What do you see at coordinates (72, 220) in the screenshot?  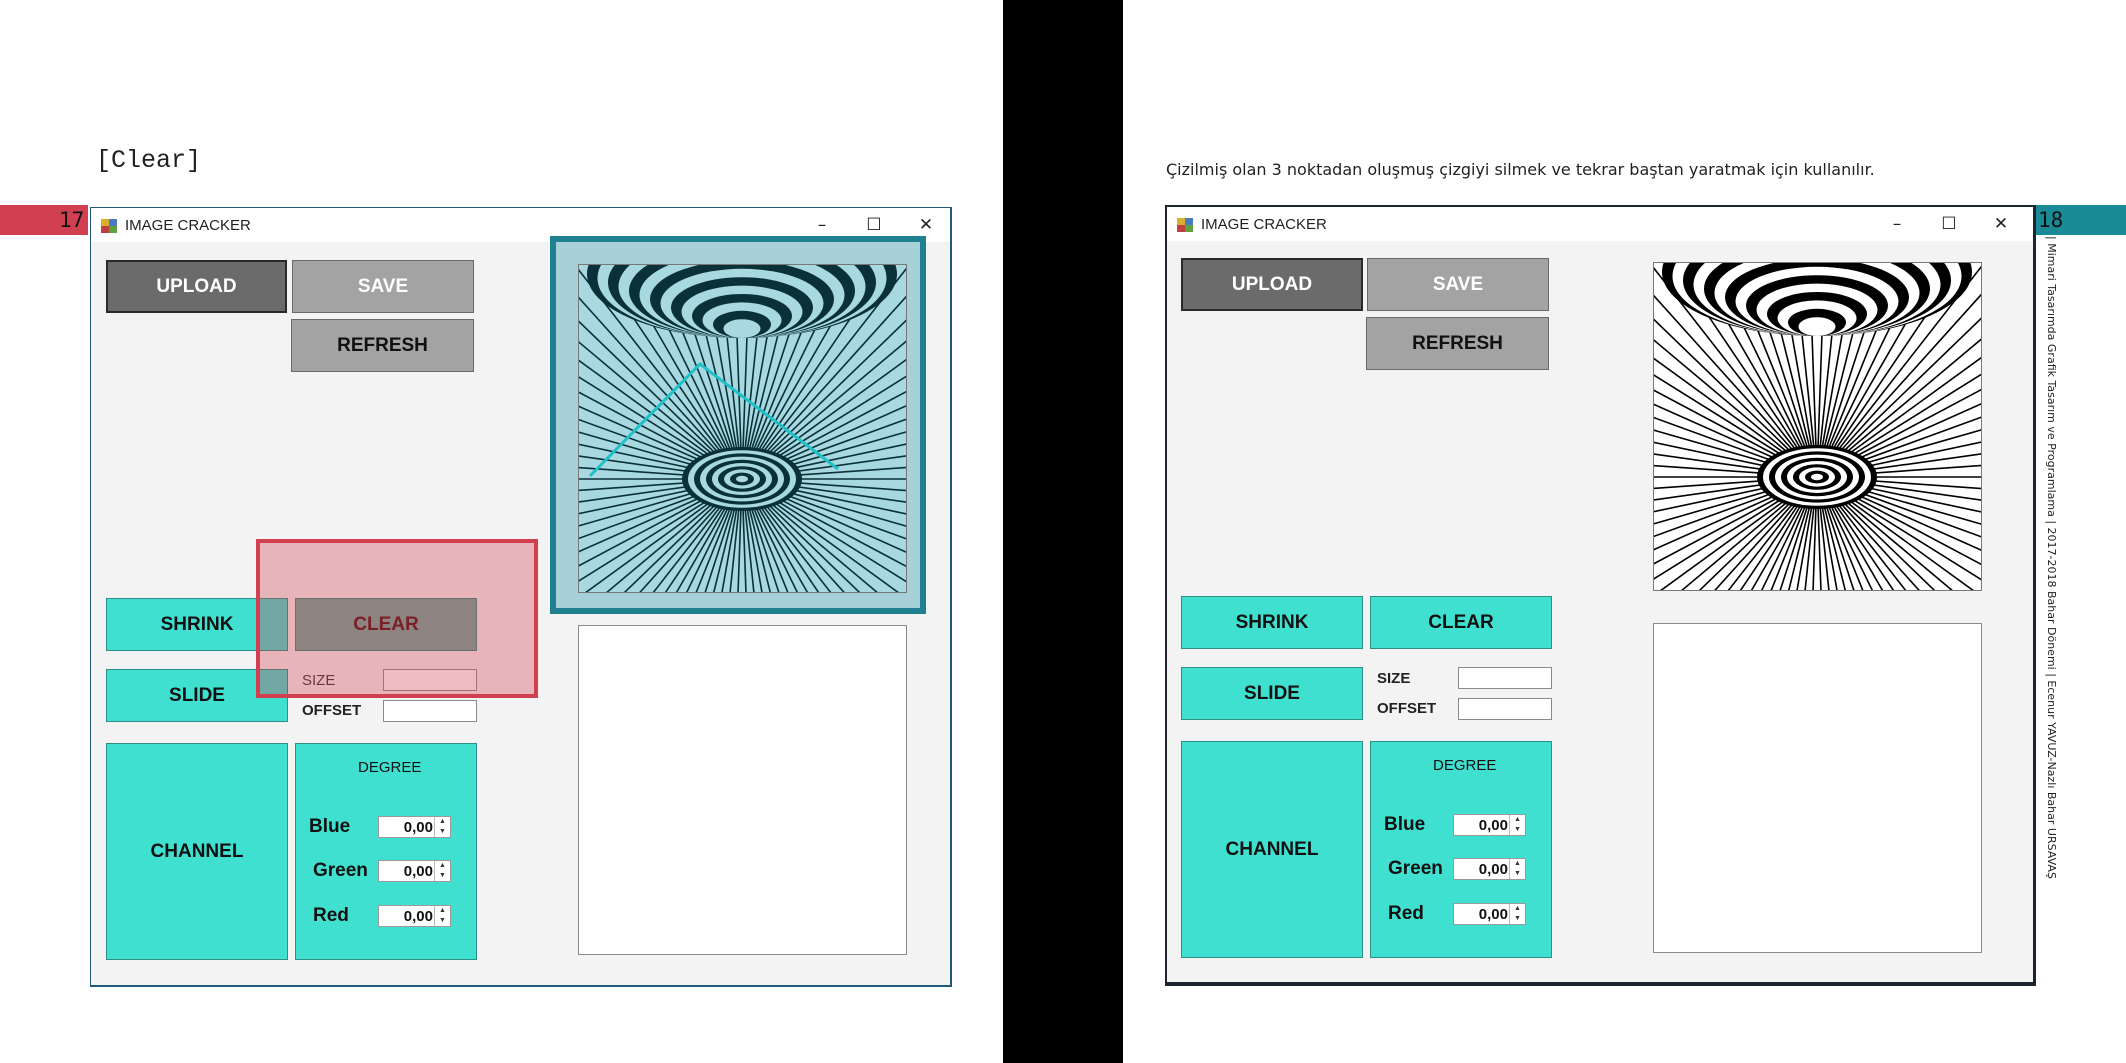 I see `page-number: 17` at bounding box center [72, 220].